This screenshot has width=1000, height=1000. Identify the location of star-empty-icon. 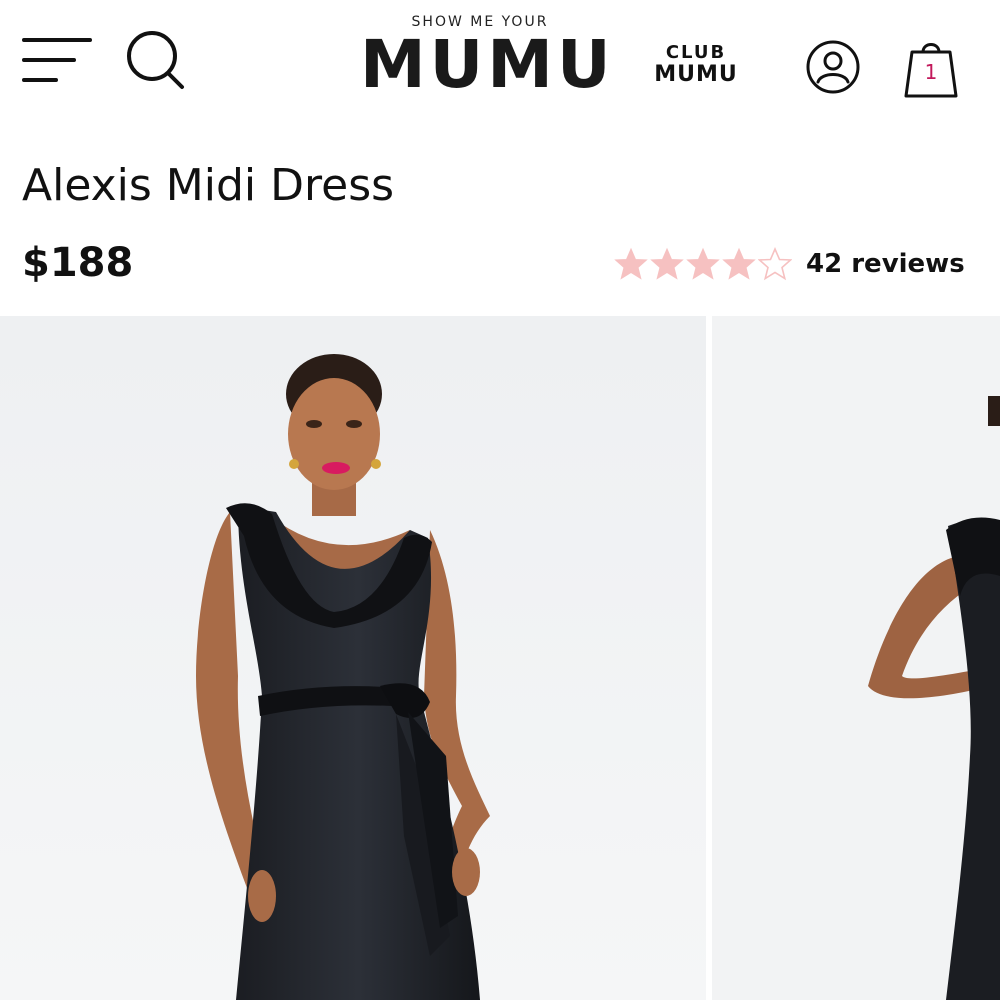
(775, 264).